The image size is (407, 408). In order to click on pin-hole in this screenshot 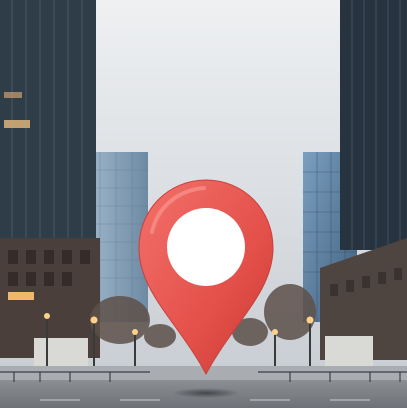, I will do `click(206, 247)`.